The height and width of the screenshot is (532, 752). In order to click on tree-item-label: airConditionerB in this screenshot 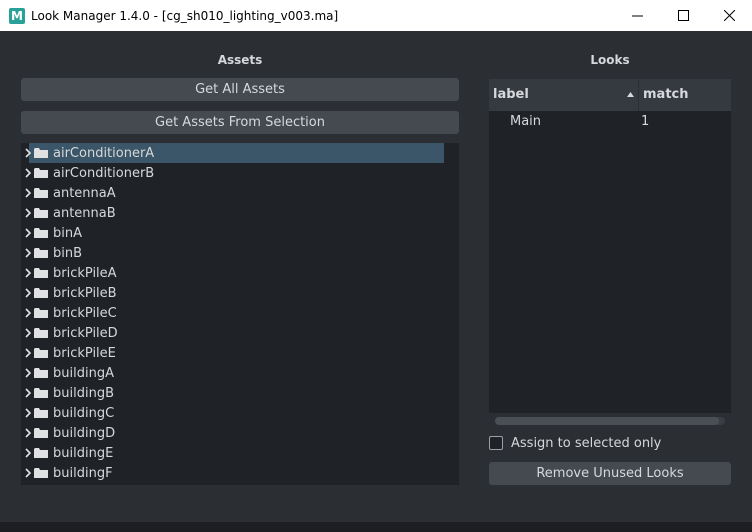, I will do `click(104, 173)`.